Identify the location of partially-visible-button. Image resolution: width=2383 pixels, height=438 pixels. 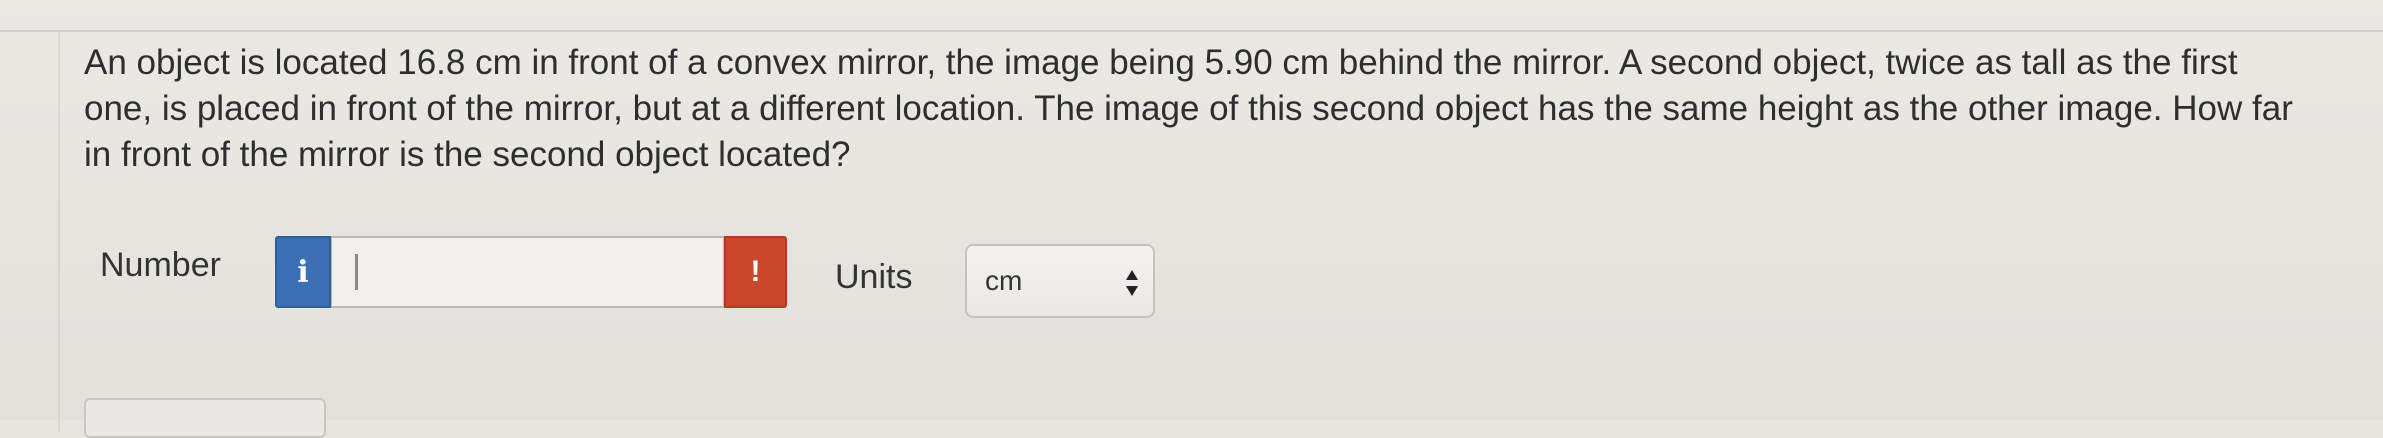
(205, 418).